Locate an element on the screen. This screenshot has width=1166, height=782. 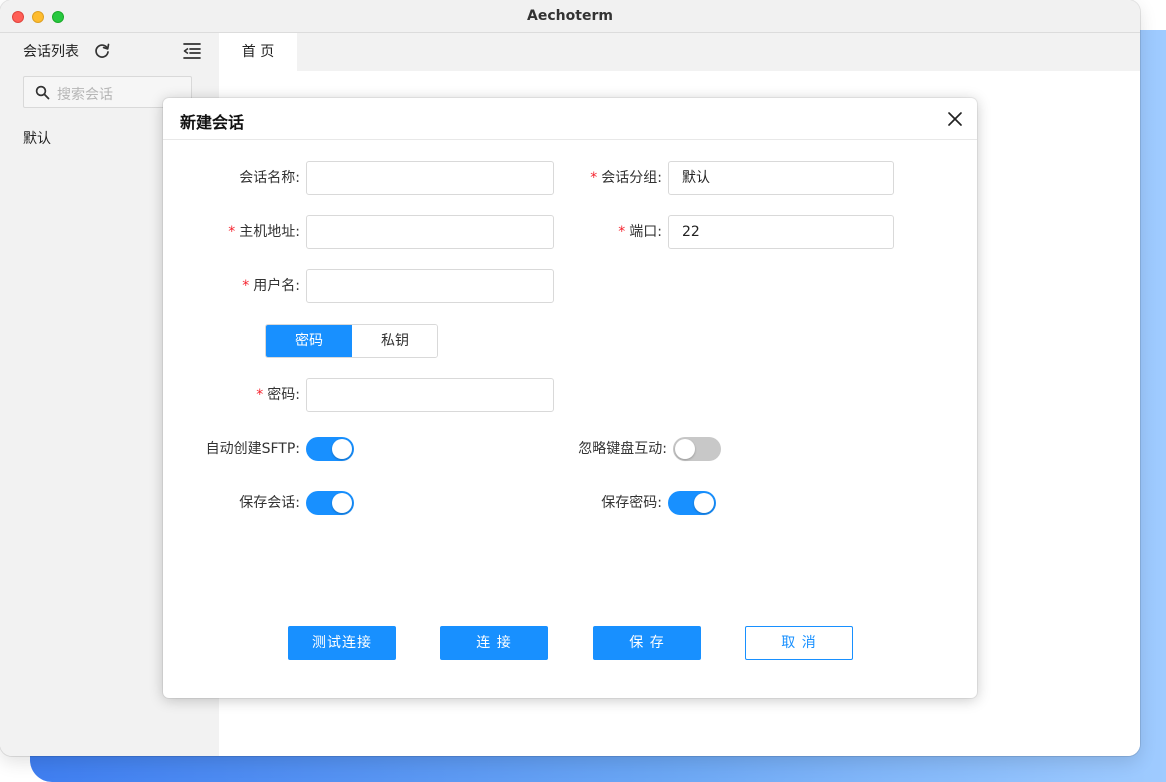
search-placeholder: 搜索会话 is located at coordinates (85, 95).